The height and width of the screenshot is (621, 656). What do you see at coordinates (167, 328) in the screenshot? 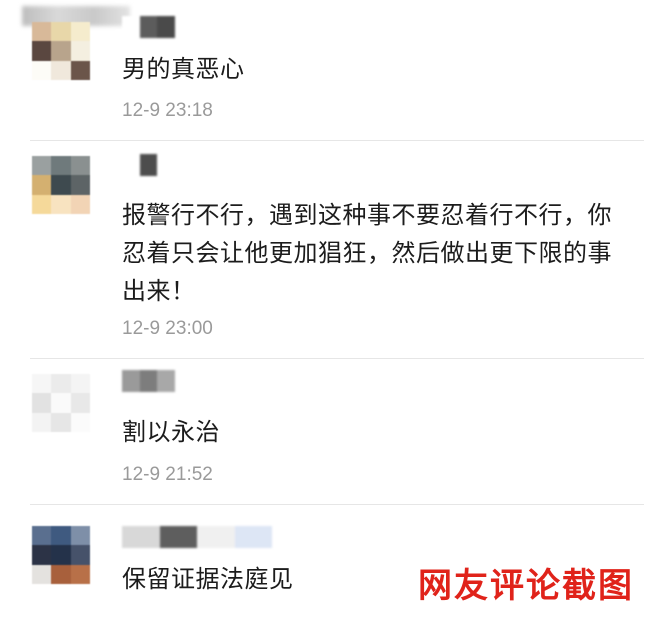
I see `comment-timestamp: 12-9 23:00` at bounding box center [167, 328].